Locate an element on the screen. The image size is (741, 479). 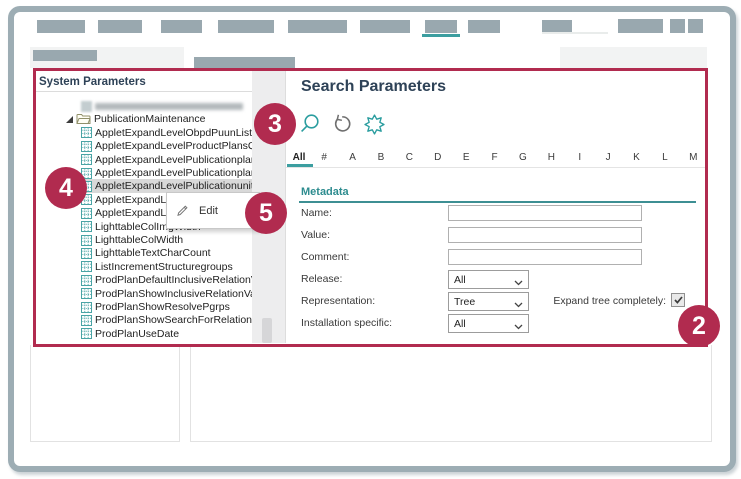
tree-item-label: ProdPlanUseDate is located at coordinates (137, 333).